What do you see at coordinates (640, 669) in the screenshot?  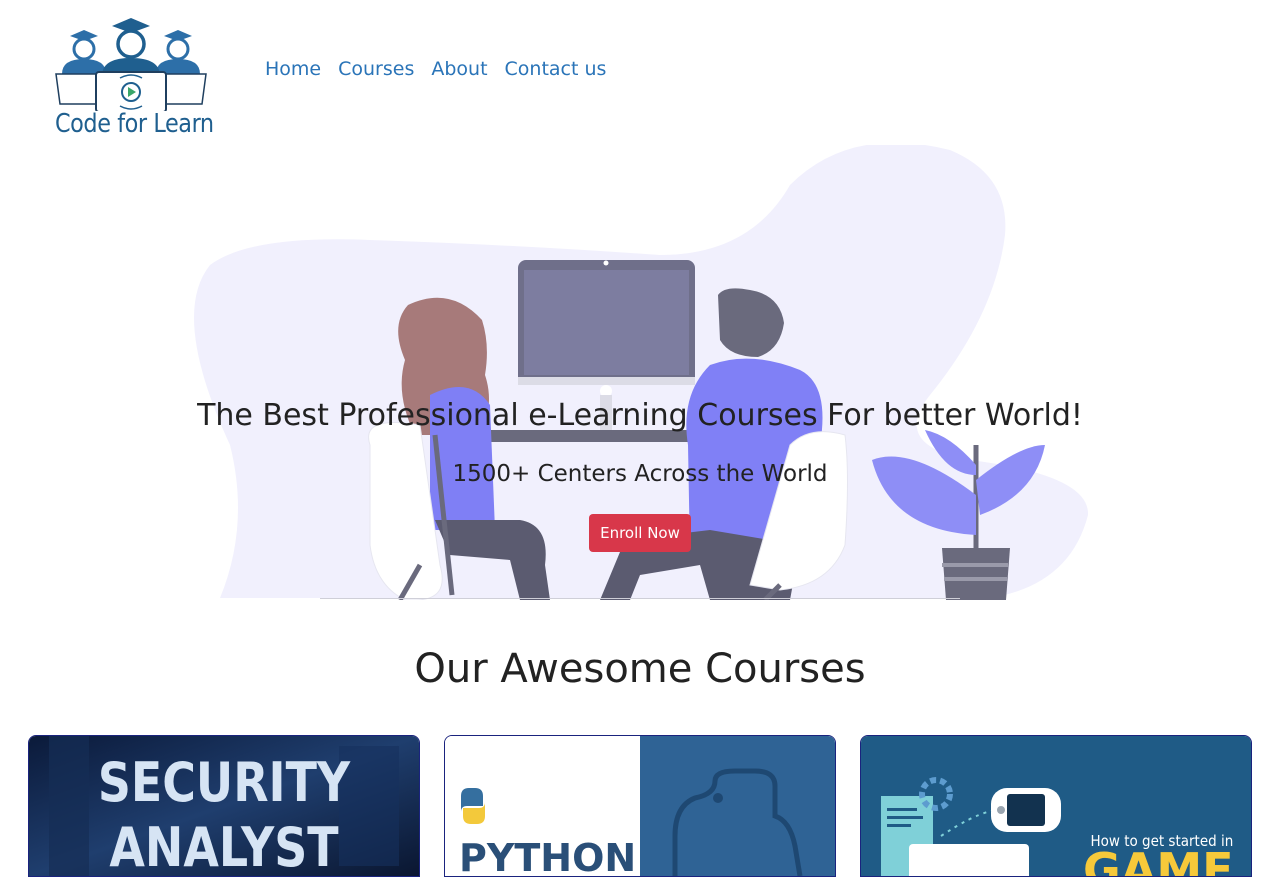 I see `courses-section-title: Our Awesome Courses` at bounding box center [640, 669].